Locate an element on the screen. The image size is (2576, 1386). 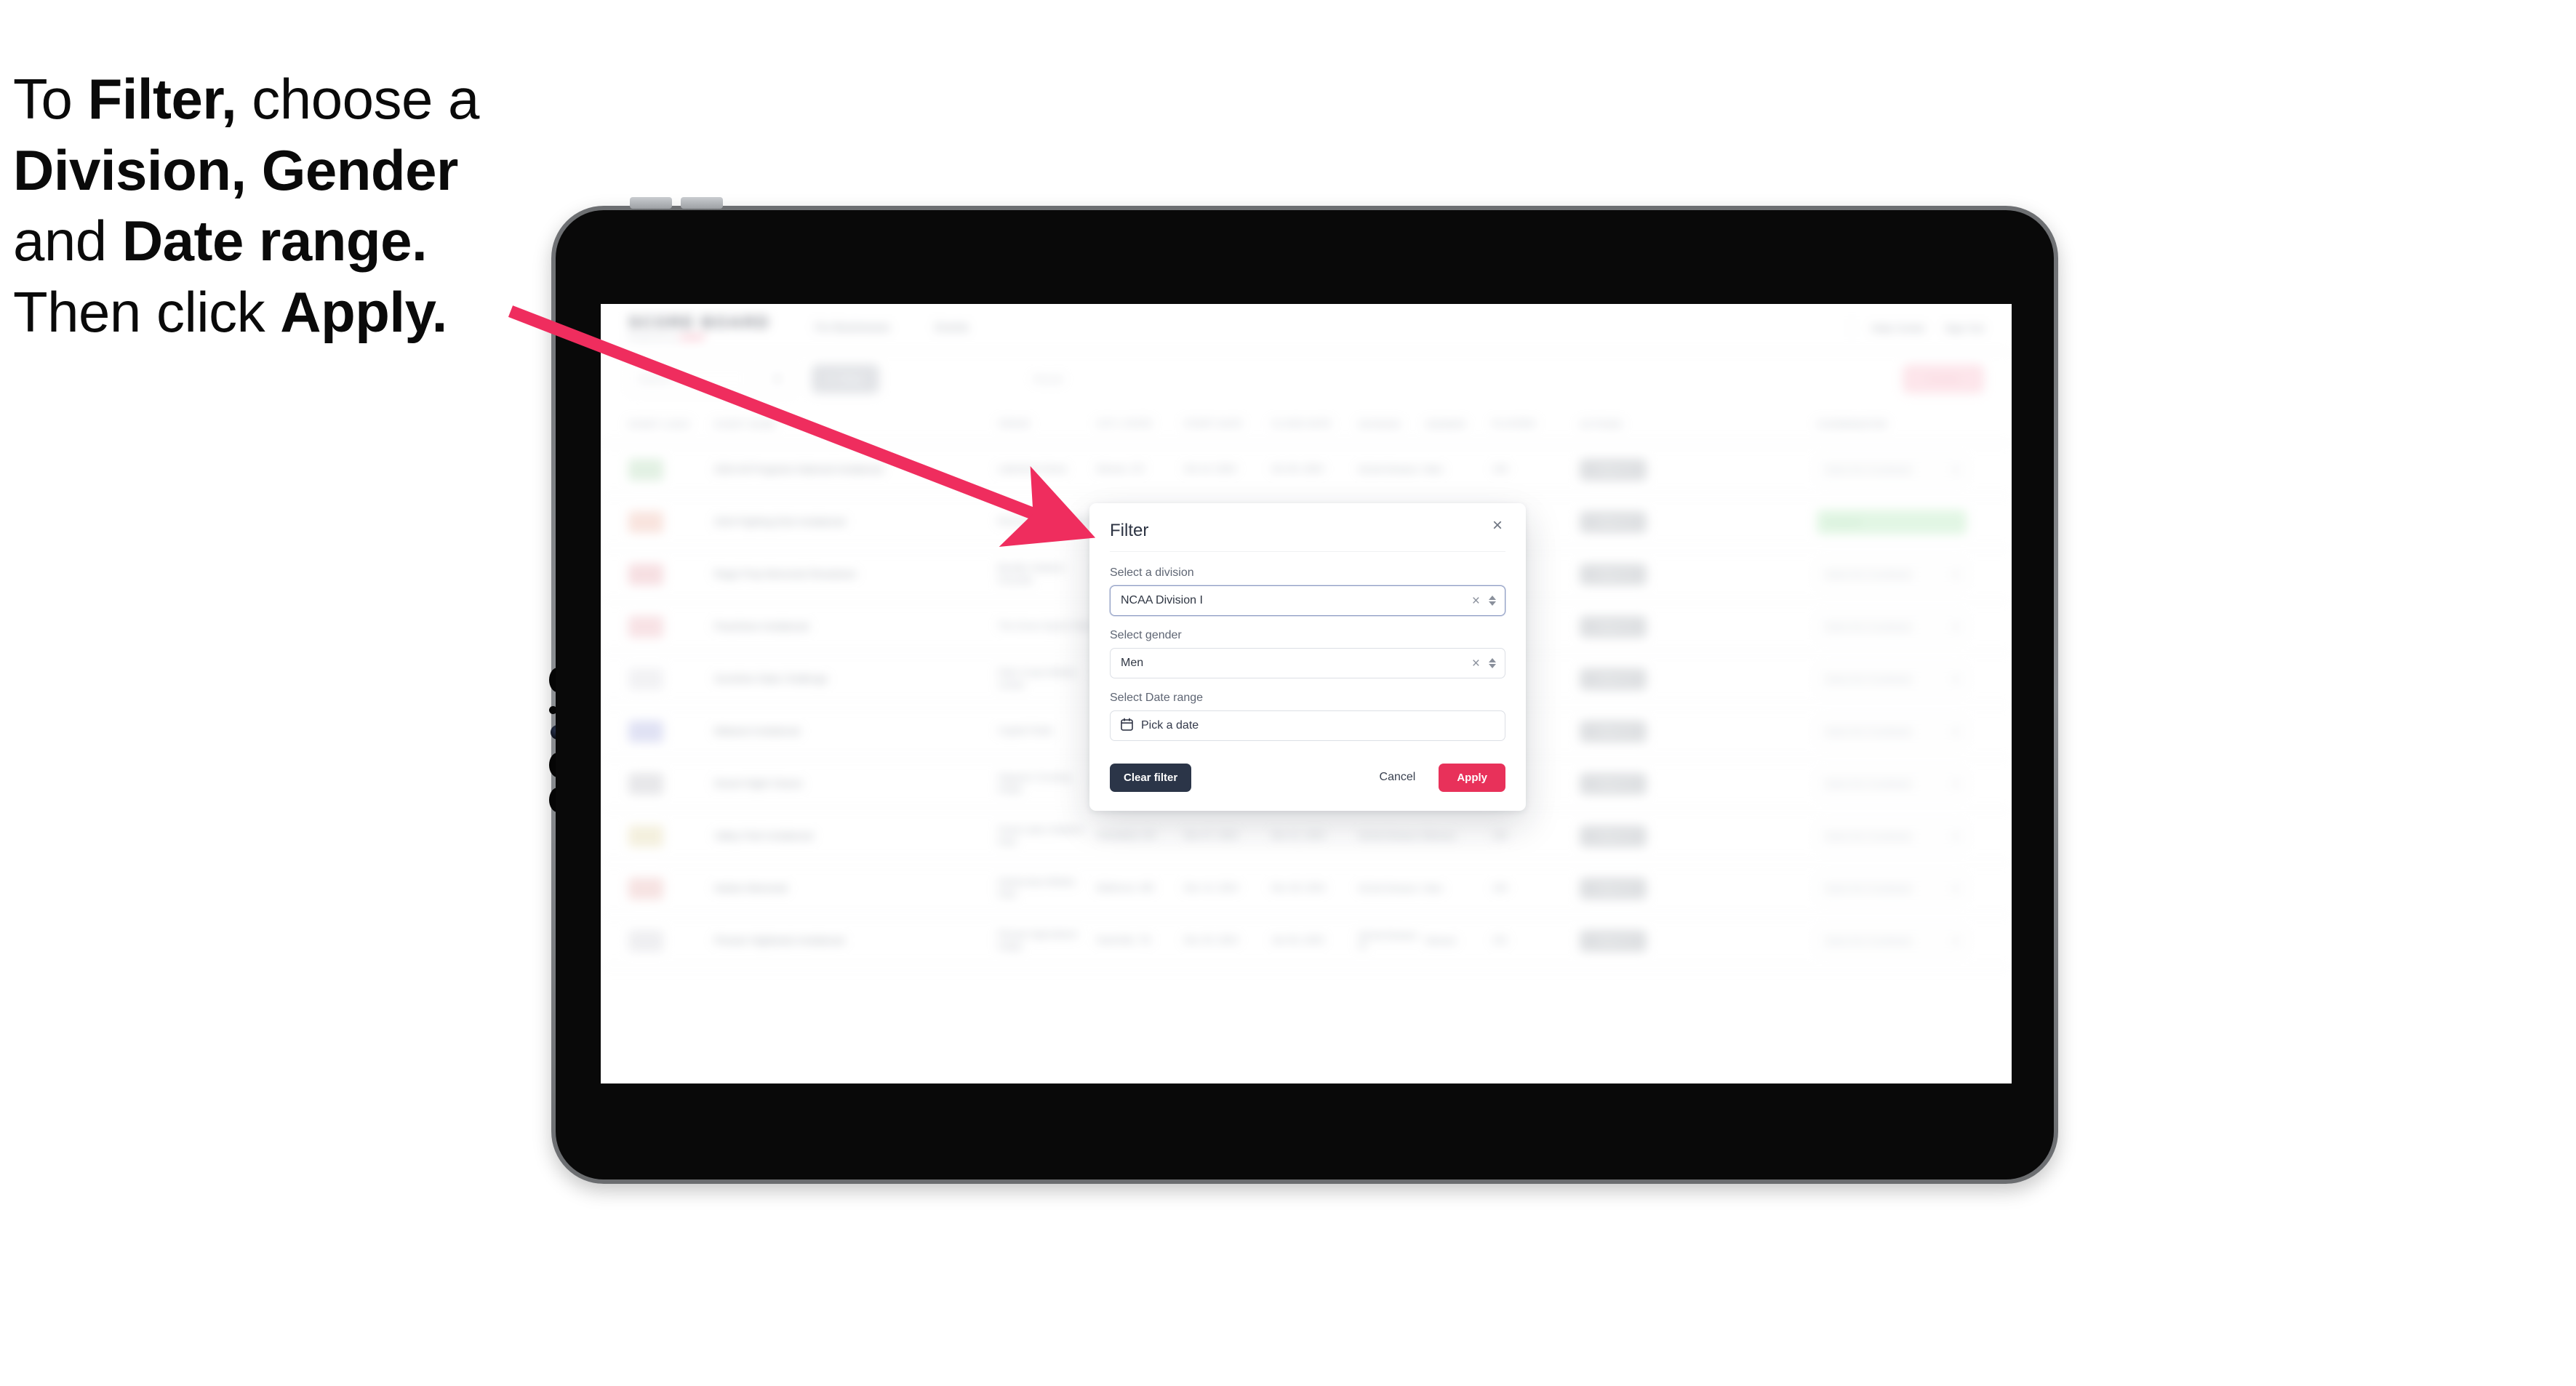
instruction-line-4: Then click Apply. is located at coordinates (230, 312).